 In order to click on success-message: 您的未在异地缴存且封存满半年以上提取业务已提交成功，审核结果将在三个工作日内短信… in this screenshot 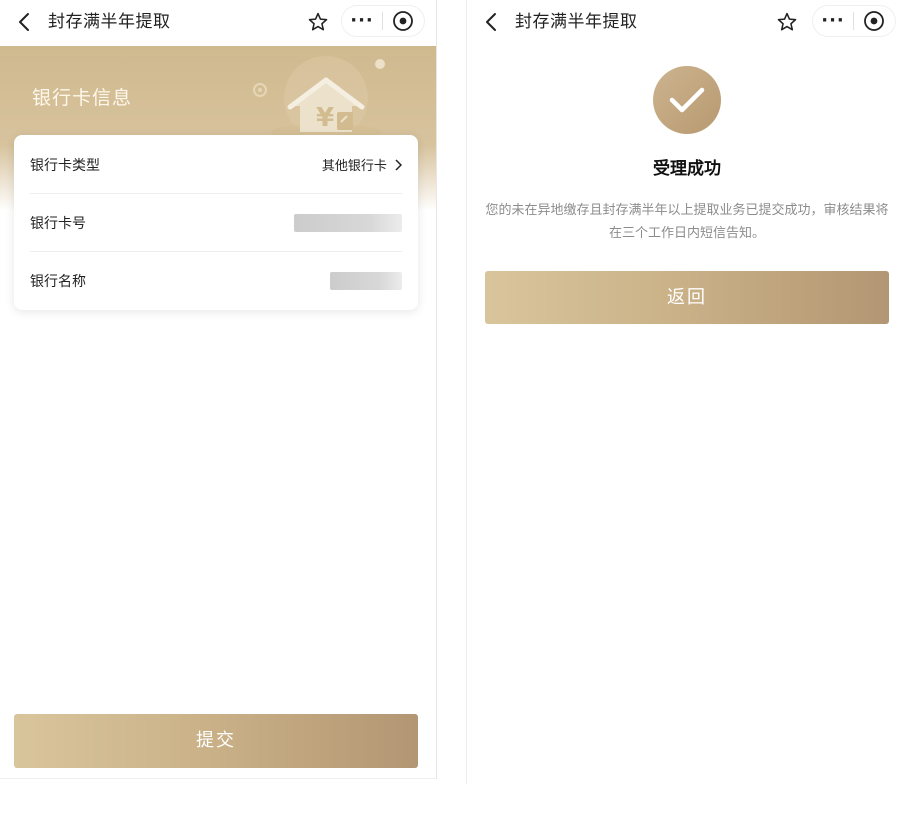, I will do `click(687, 222)`.